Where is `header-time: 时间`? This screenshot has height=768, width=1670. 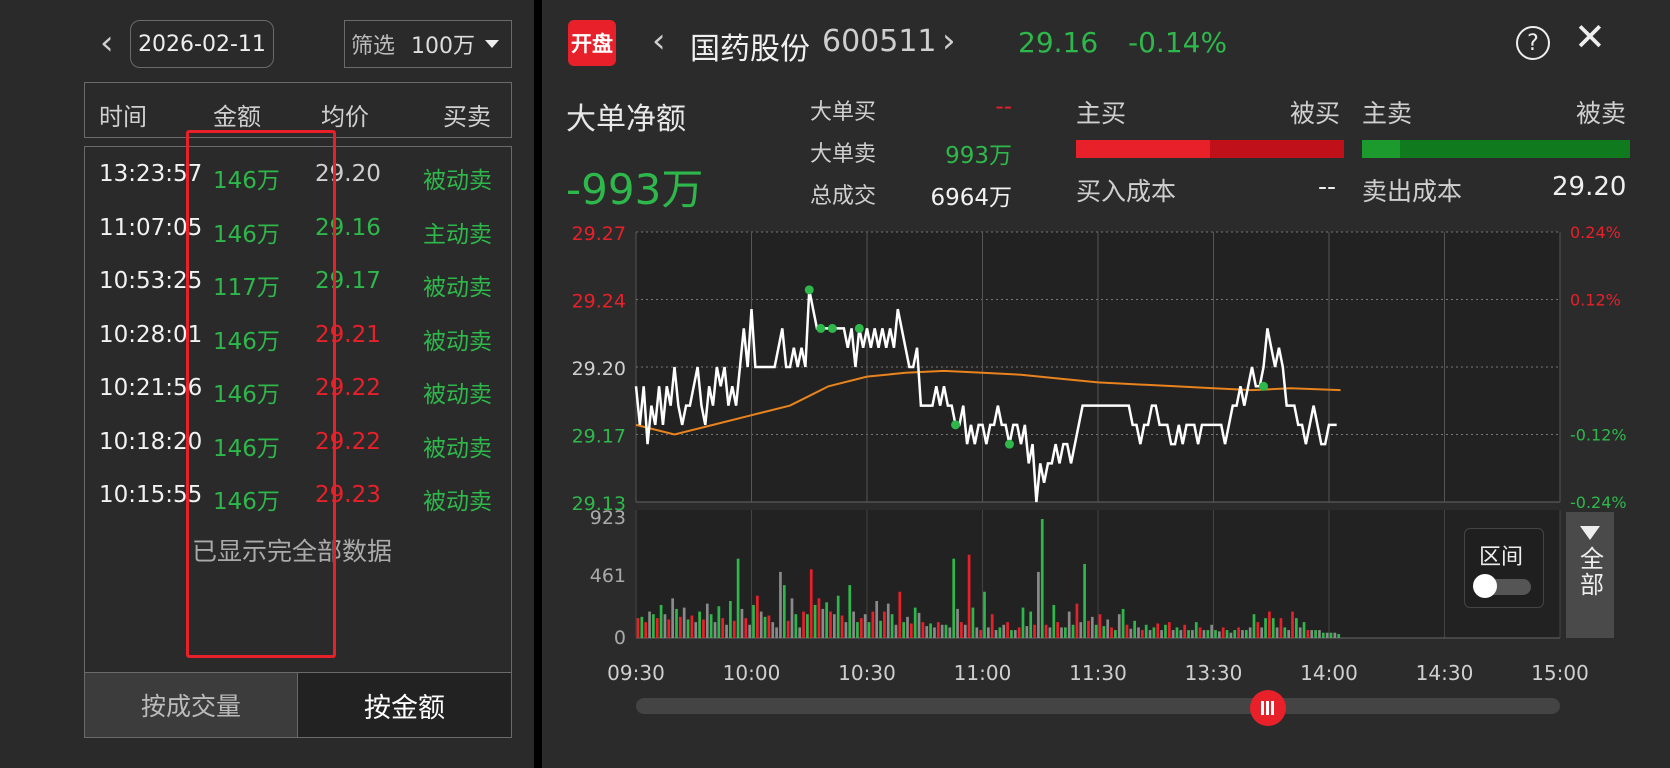 header-time: 时间 is located at coordinates (123, 117).